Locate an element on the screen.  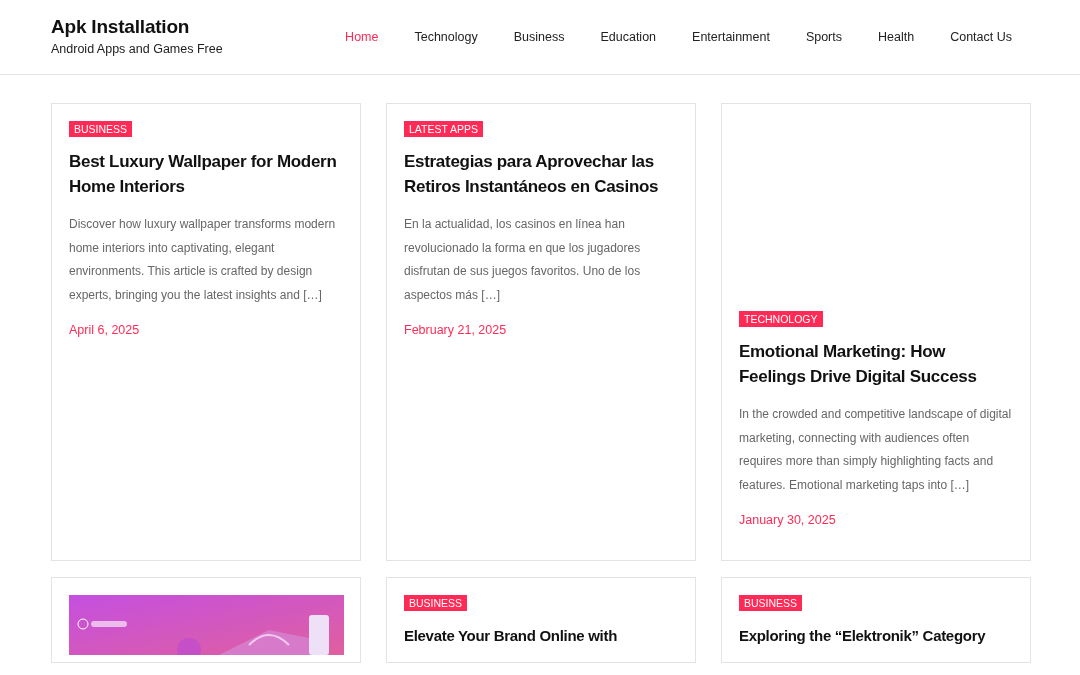
nav-link: Contact Us is located at coordinates (981, 37).